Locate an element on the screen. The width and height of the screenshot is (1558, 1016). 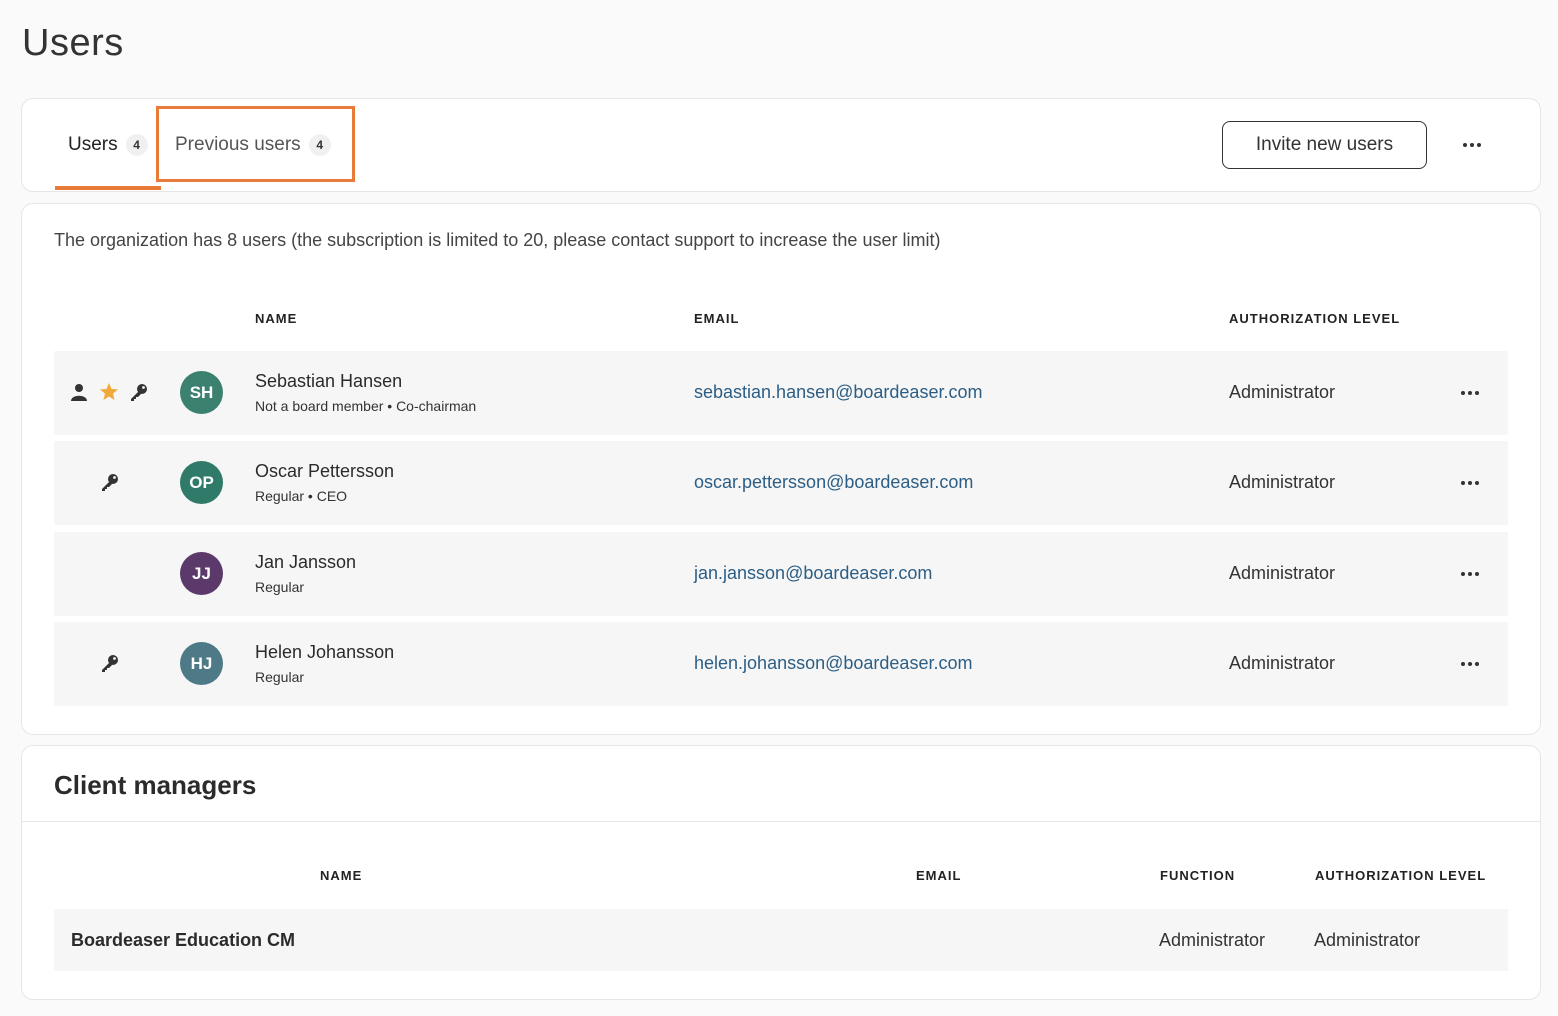
user-email-link: helen.johansson@boardeaser.com is located at coordinates (833, 663).